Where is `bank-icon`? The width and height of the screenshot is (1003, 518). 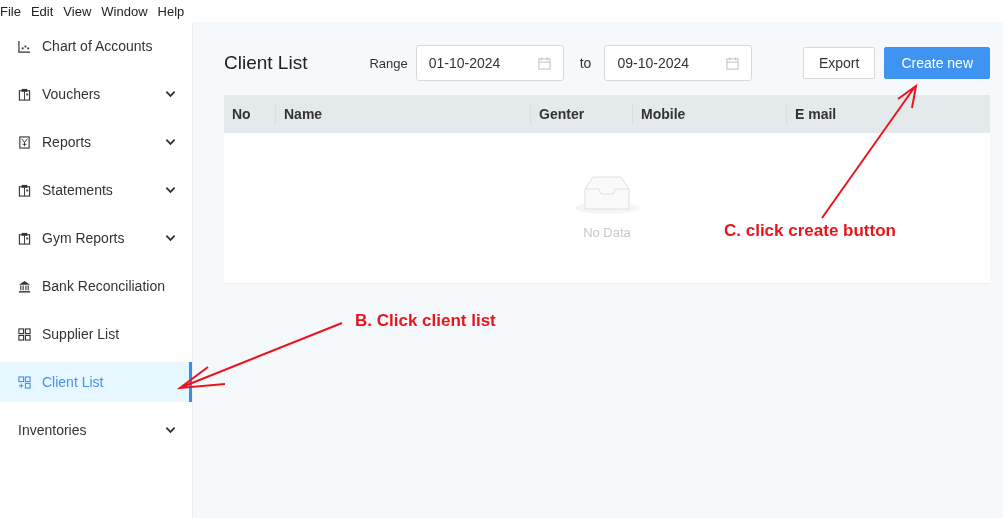
bank-icon is located at coordinates (24, 286).